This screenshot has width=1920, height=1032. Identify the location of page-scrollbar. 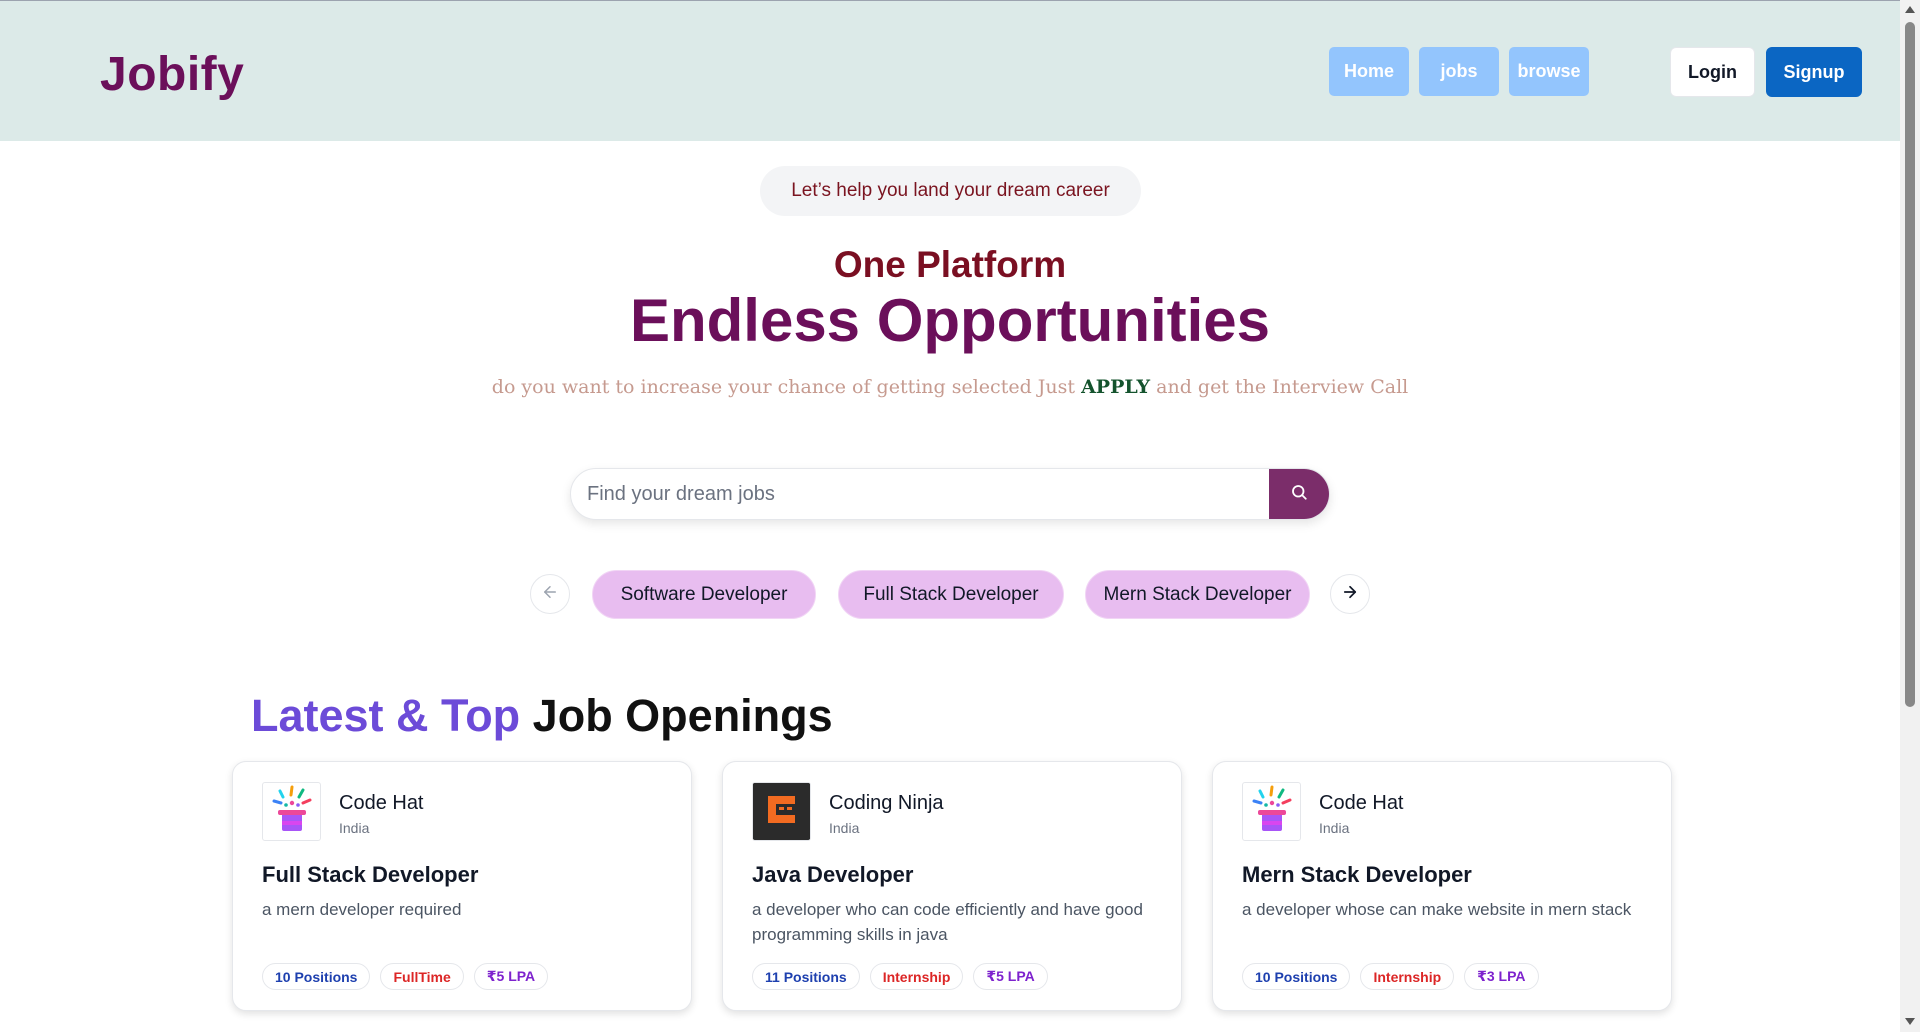
(1910, 516).